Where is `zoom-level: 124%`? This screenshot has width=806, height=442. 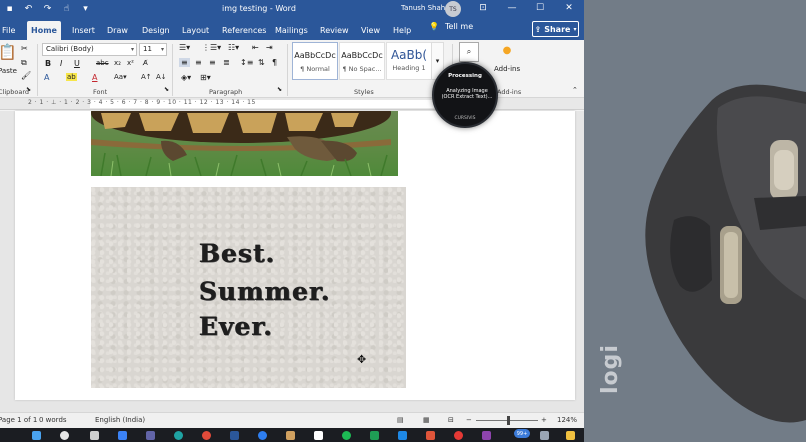
zoom-level: 124% is located at coordinates (567, 420).